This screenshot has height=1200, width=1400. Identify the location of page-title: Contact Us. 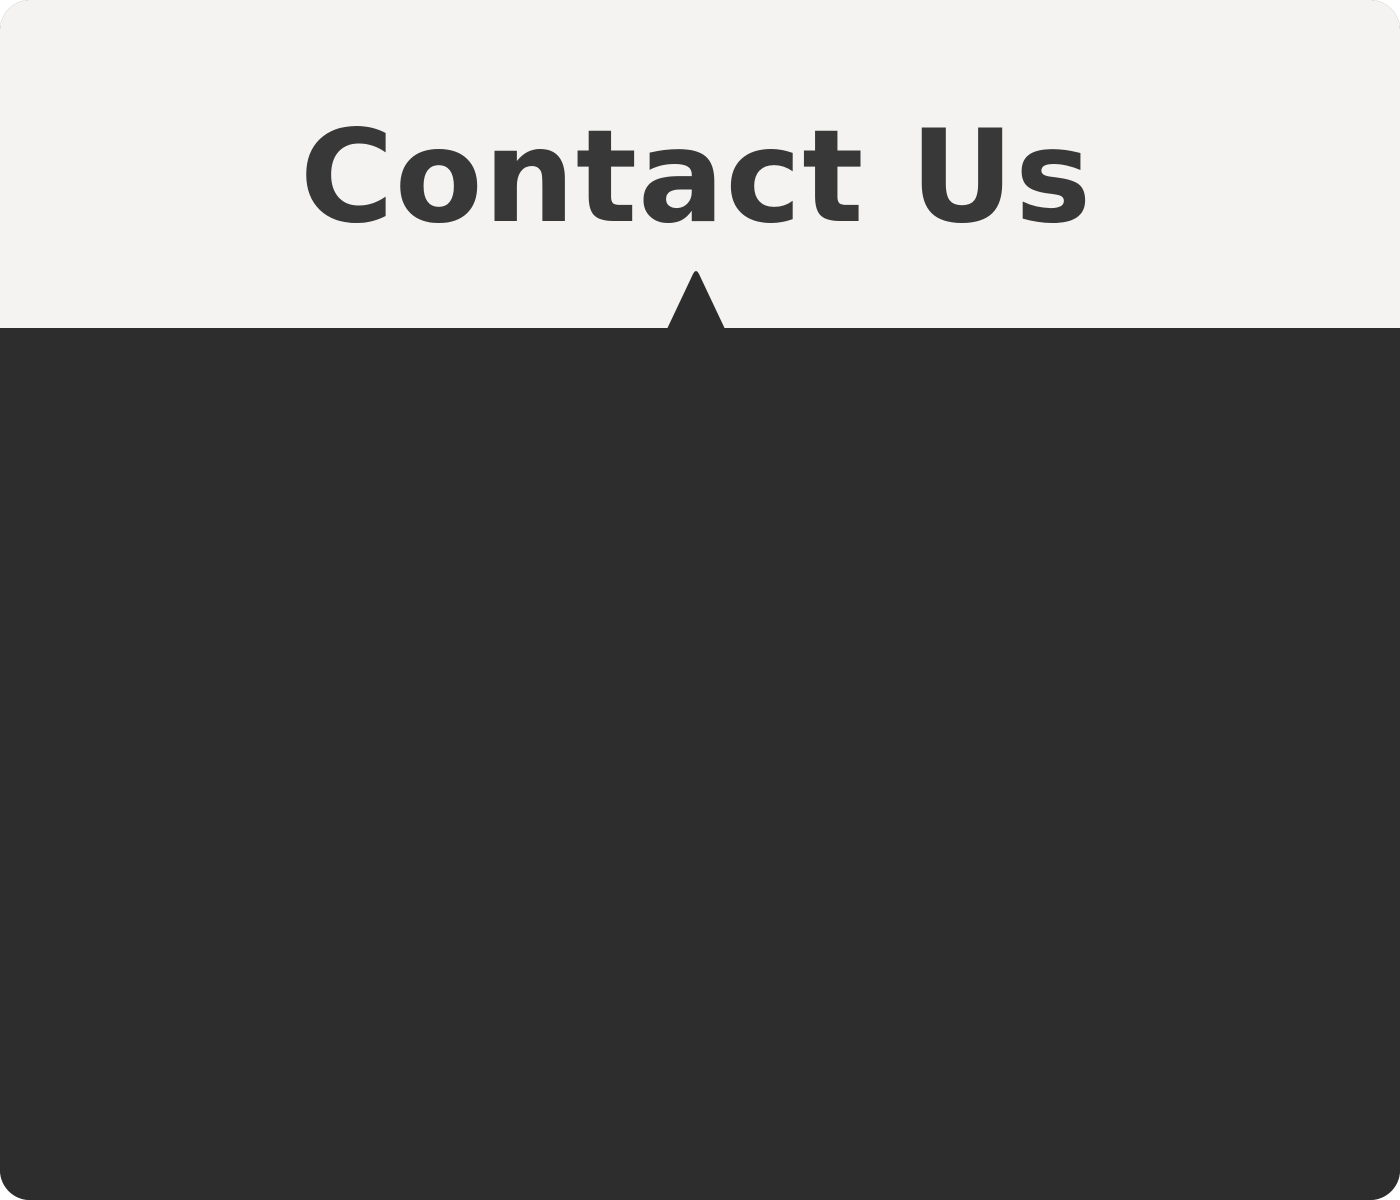
(696, 177).